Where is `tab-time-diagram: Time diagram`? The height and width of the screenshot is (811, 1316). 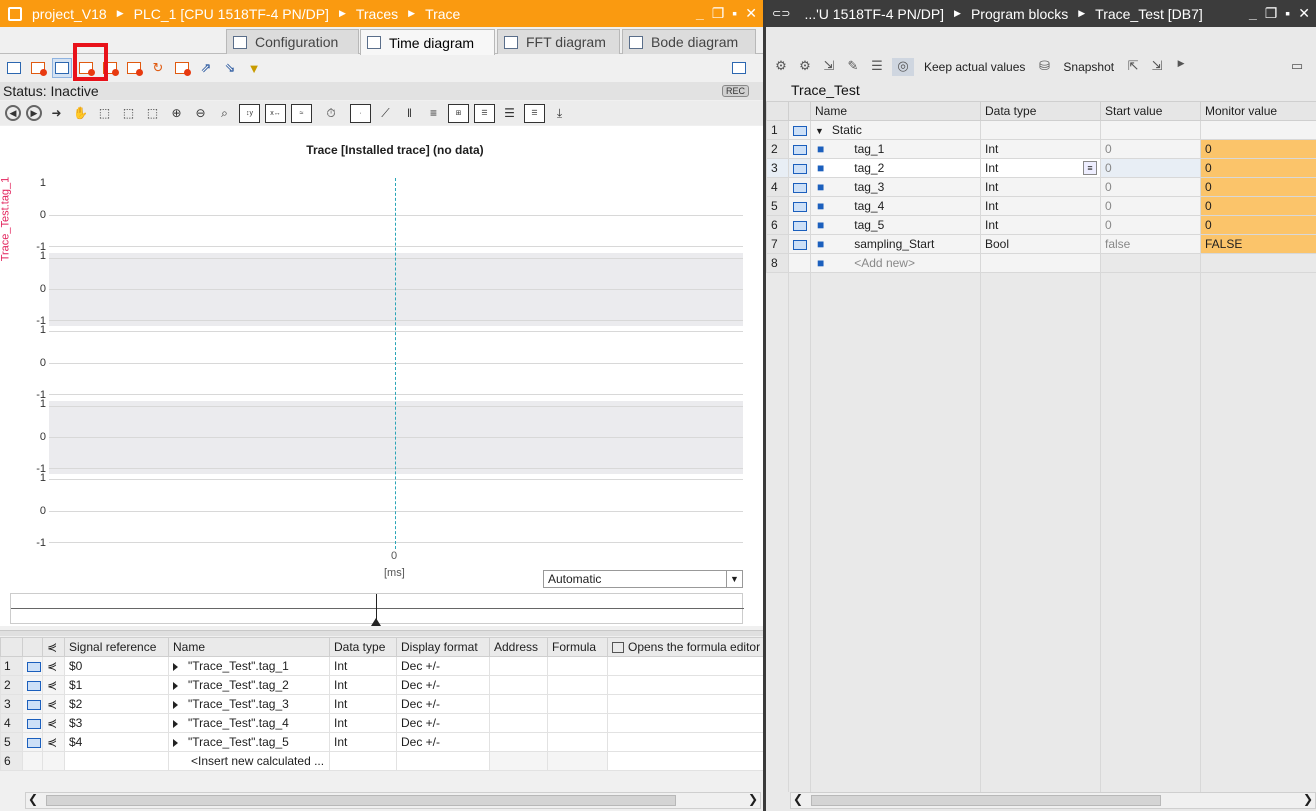 tab-time-diagram: Time diagram is located at coordinates (427, 42).